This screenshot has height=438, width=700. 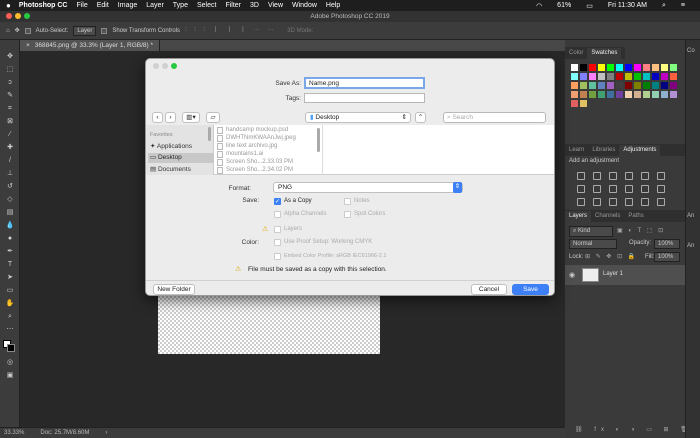 I want to click on hand-icon: ✋, so click(x=10, y=304).